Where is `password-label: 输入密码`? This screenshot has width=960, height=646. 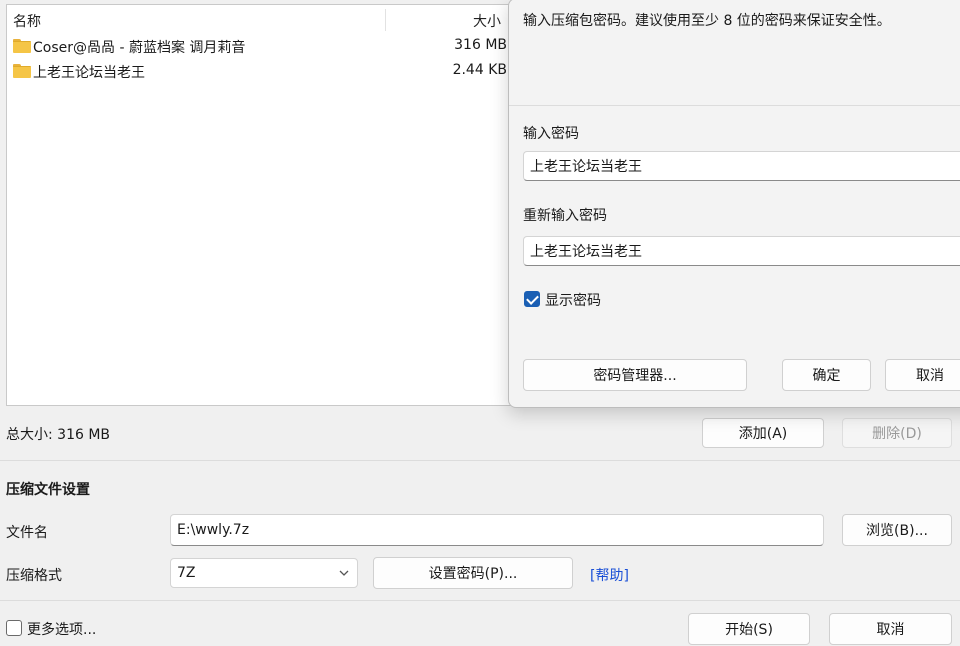
password-label: 输入密码 is located at coordinates (551, 134).